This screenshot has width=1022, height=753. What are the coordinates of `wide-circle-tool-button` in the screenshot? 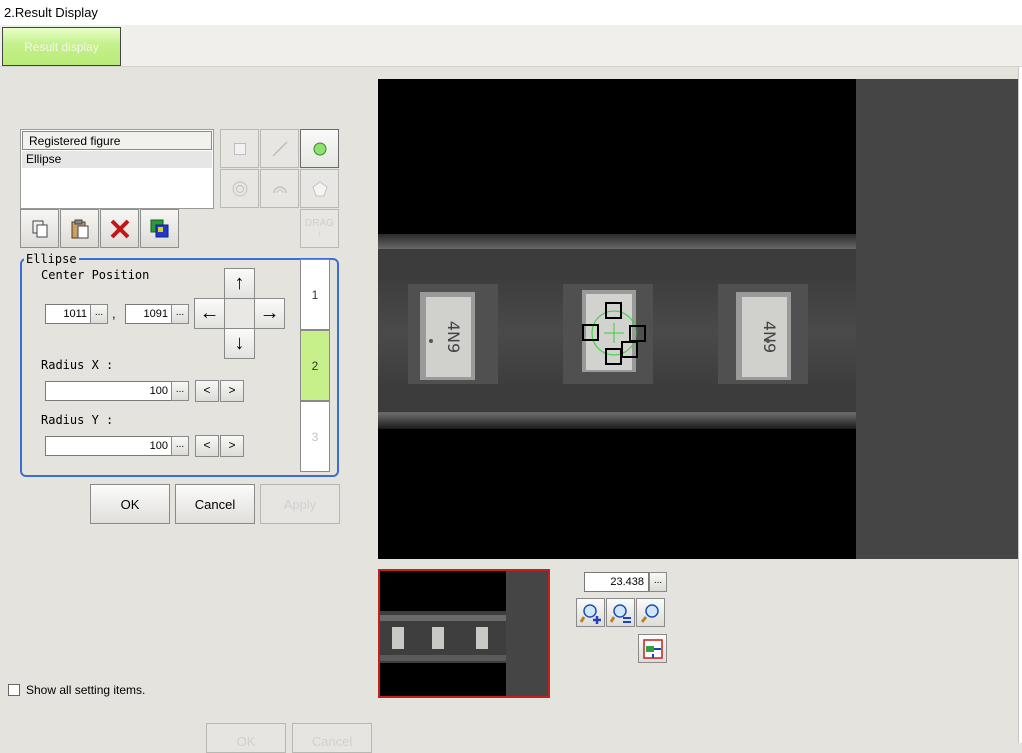 It's located at (239, 188).